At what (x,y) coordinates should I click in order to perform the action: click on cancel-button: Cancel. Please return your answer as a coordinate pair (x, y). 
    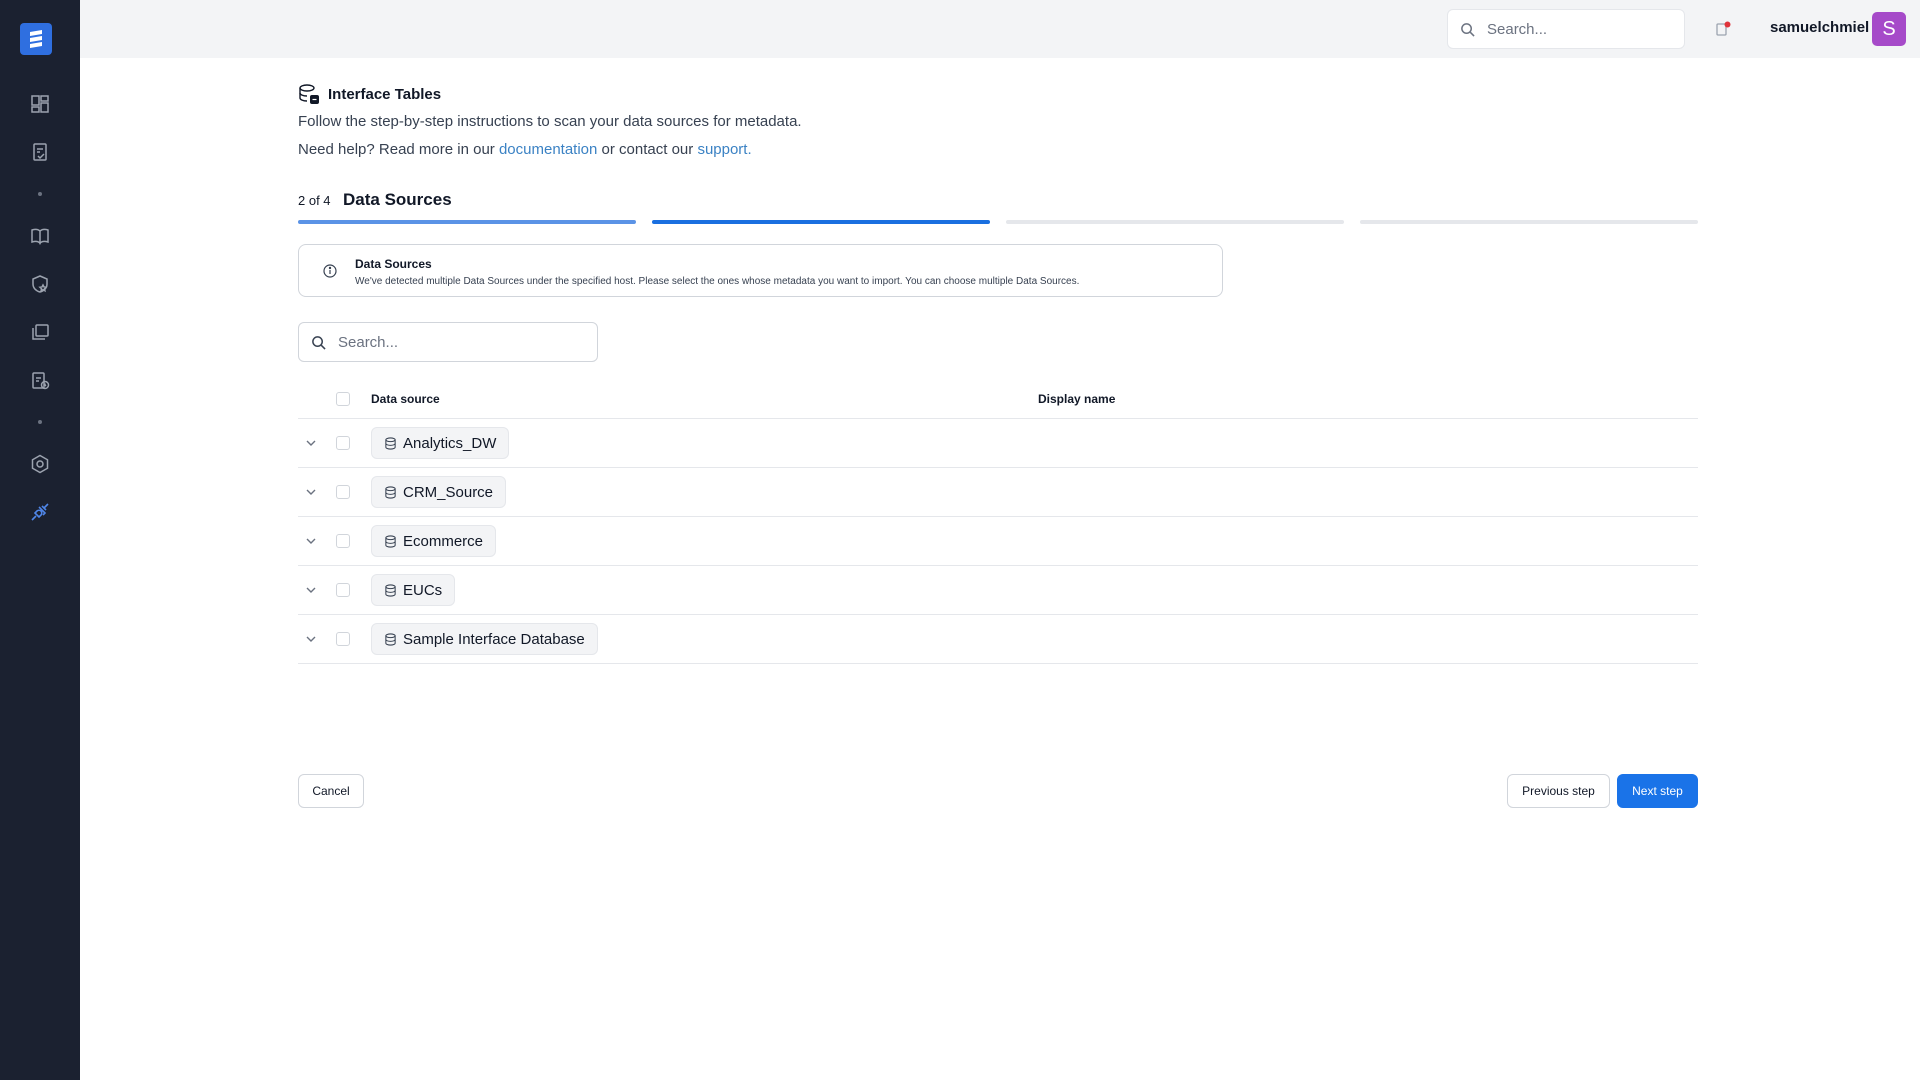
    Looking at the image, I should click on (331, 791).